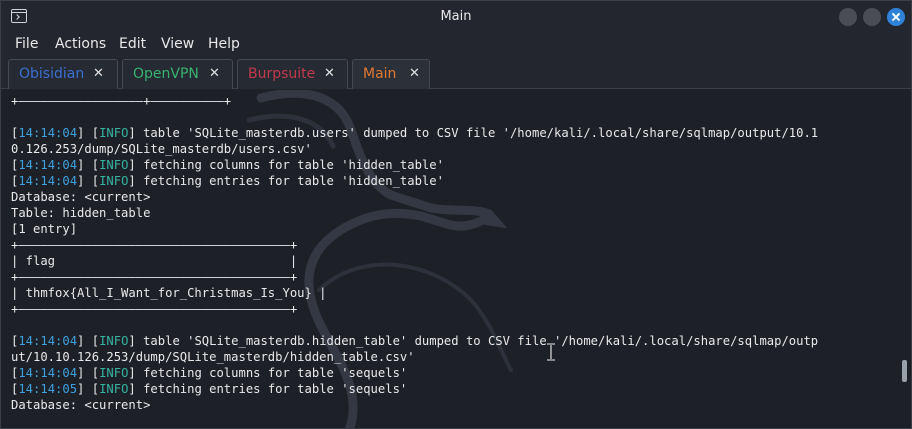 The width and height of the screenshot is (912, 429). What do you see at coordinates (414, 229) in the screenshot?
I see `terminal-line: [1 entry]` at bounding box center [414, 229].